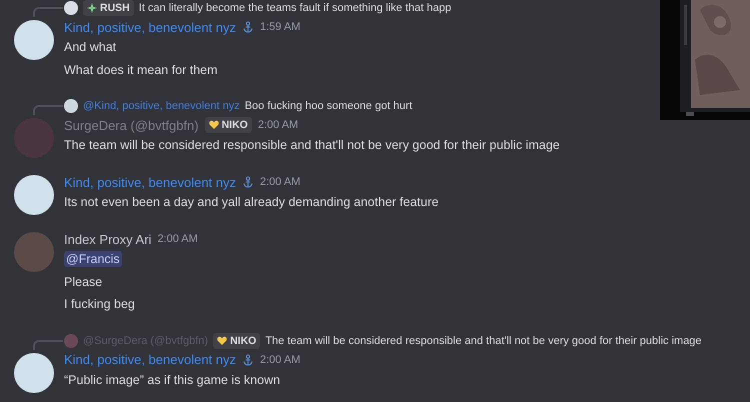 The width and height of the screenshot is (750, 402). What do you see at coordinates (141, 69) in the screenshot?
I see `message-text: What does it mean for them` at bounding box center [141, 69].